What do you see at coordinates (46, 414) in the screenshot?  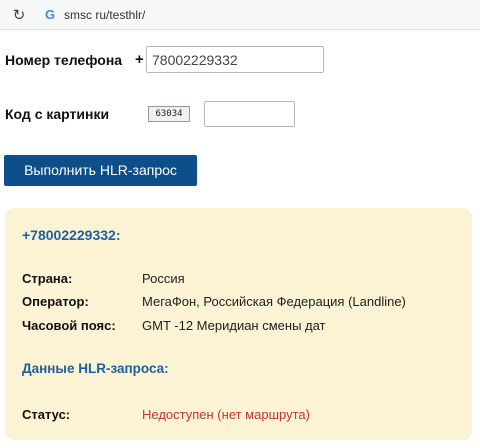 I see `status-label: Статус:` at bounding box center [46, 414].